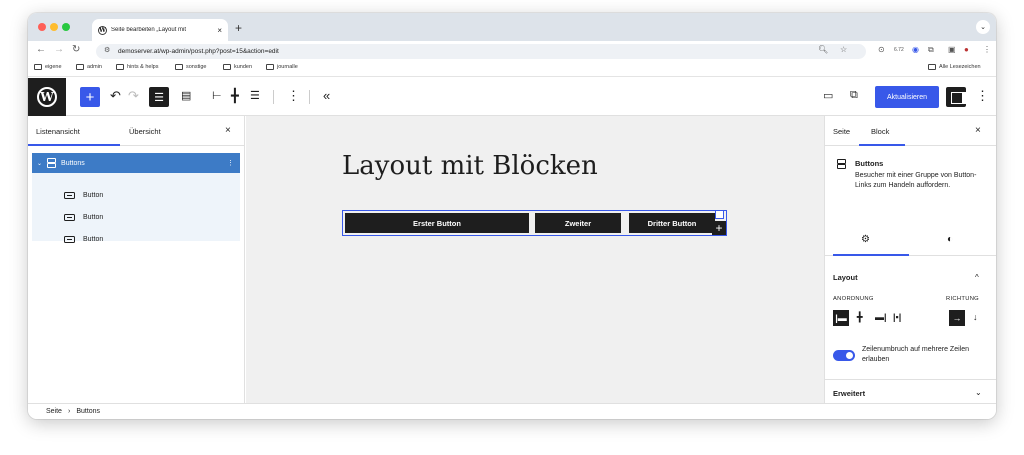 The height and width of the screenshot is (455, 1024). I want to click on extension-badge: 6.72, so click(899, 50).